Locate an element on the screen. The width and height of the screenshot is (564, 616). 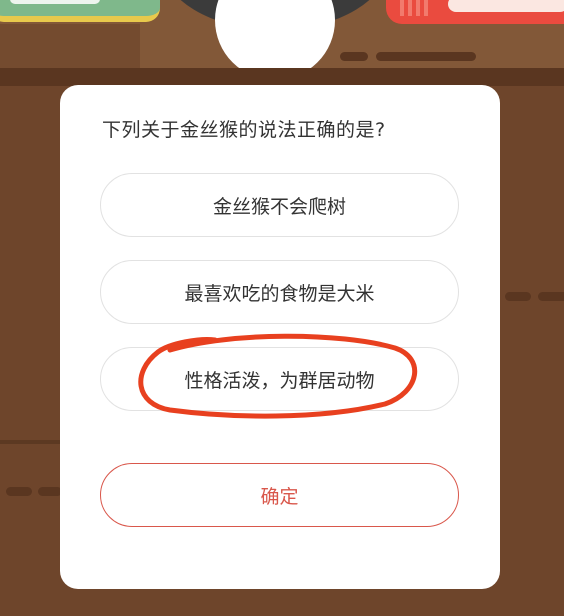
option-3-button: 性格活泼，为群居动物 is located at coordinates (279, 379).